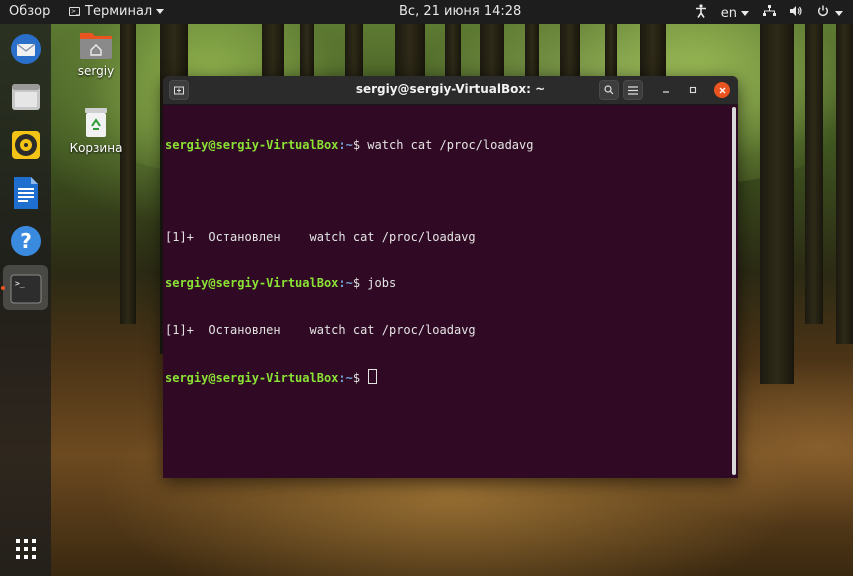  I want to click on maximize-icon, so click(693, 90).